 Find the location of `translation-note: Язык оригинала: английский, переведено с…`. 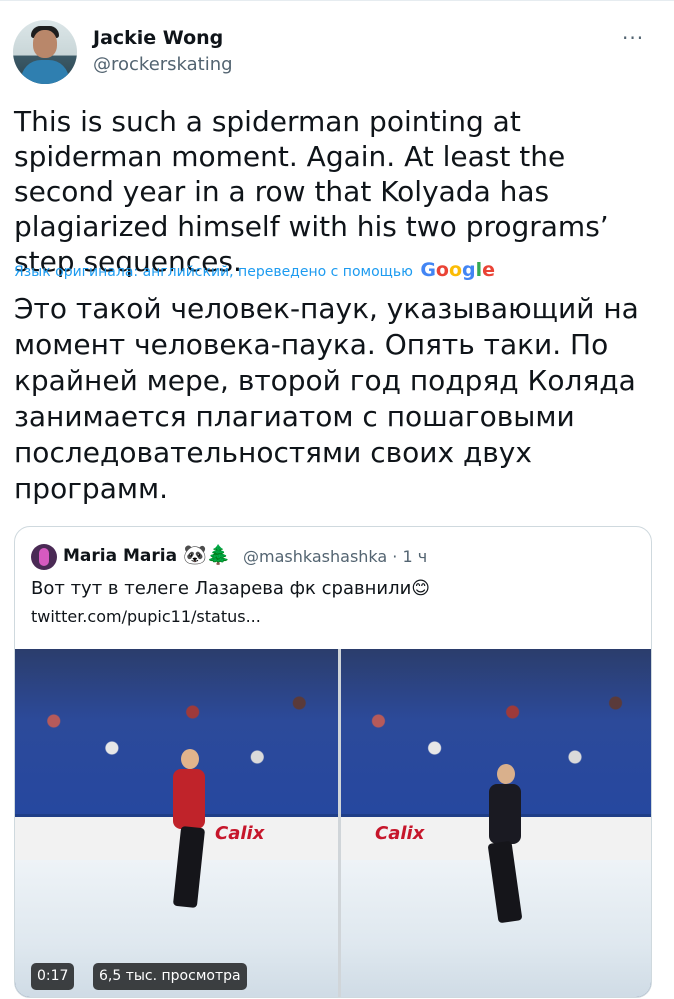

translation-note: Язык оригинала: английский, переведено с… is located at coordinates (254, 270).